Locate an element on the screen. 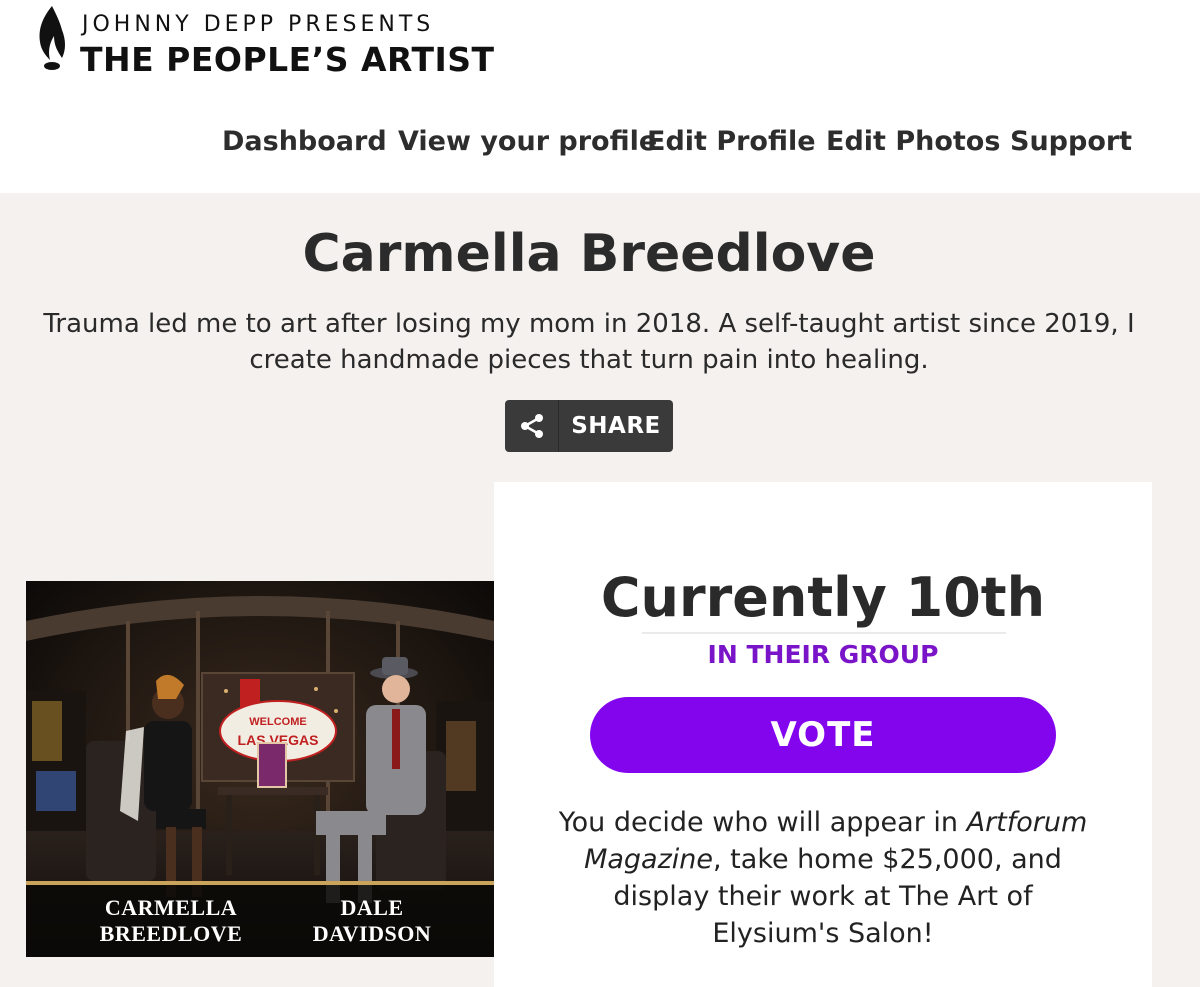 This screenshot has width=1200, height=987. site-logo: JOHNNY DEPP PRESENTS THE PEOPLE’S ARTIST is located at coordinates (264, 42).